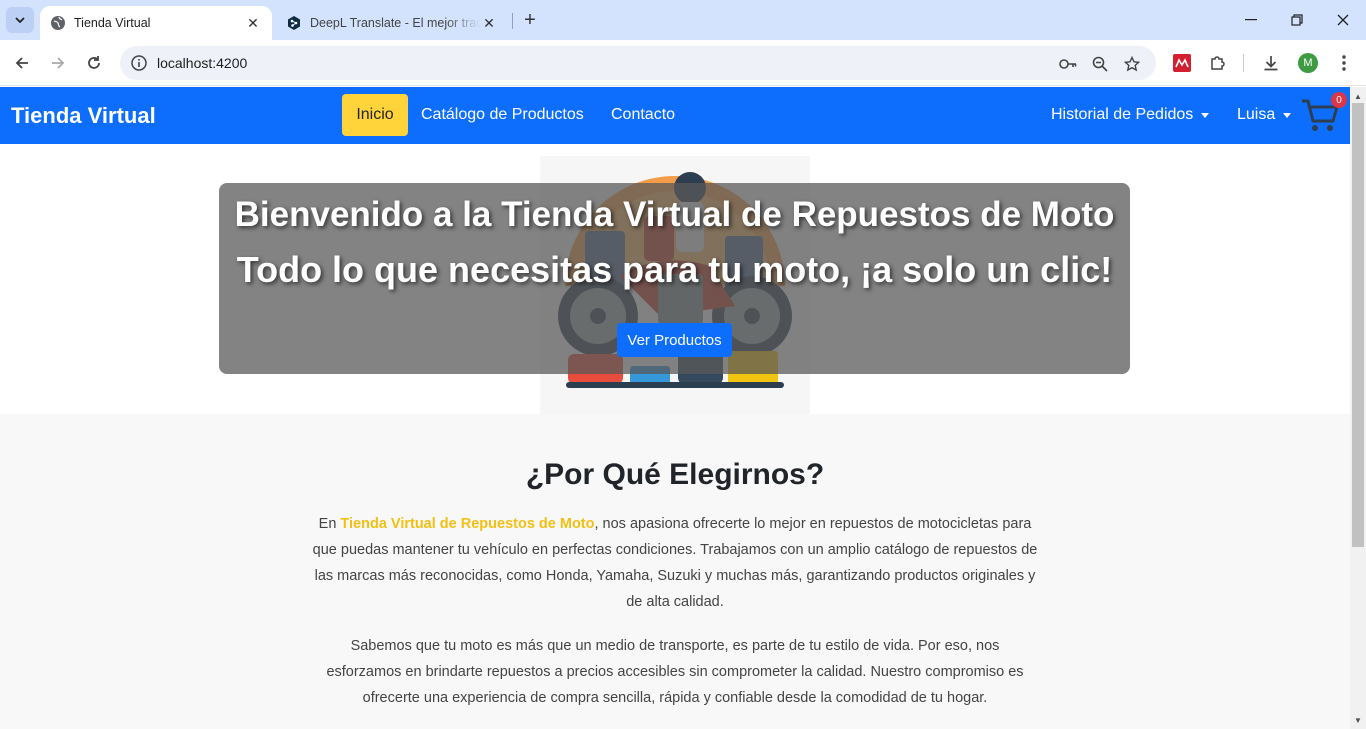 This screenshot has width=1366, height=729. I want to click on page-scrollbar: ▲ ▼, so click(1358, 408).